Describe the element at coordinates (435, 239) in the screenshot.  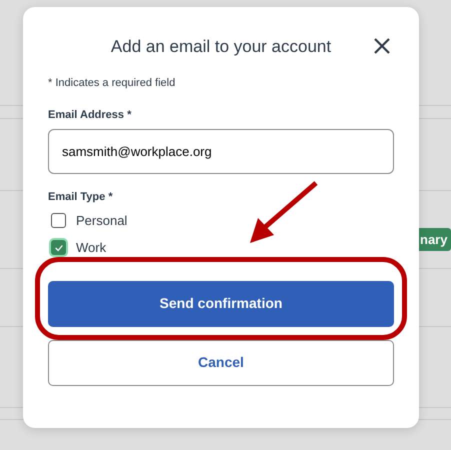
I see `status-badge: nary` at that location.